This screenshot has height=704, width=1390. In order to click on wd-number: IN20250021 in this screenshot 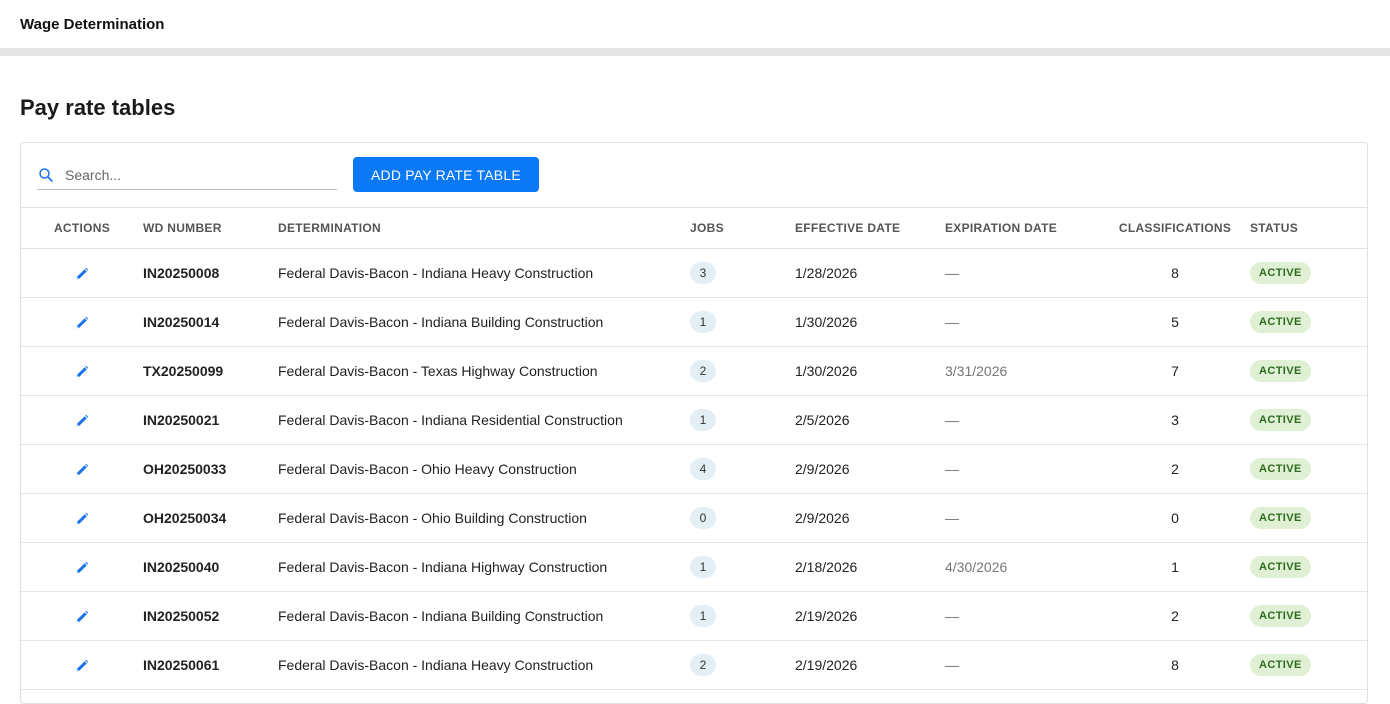, I will do `click(181, 420)`.